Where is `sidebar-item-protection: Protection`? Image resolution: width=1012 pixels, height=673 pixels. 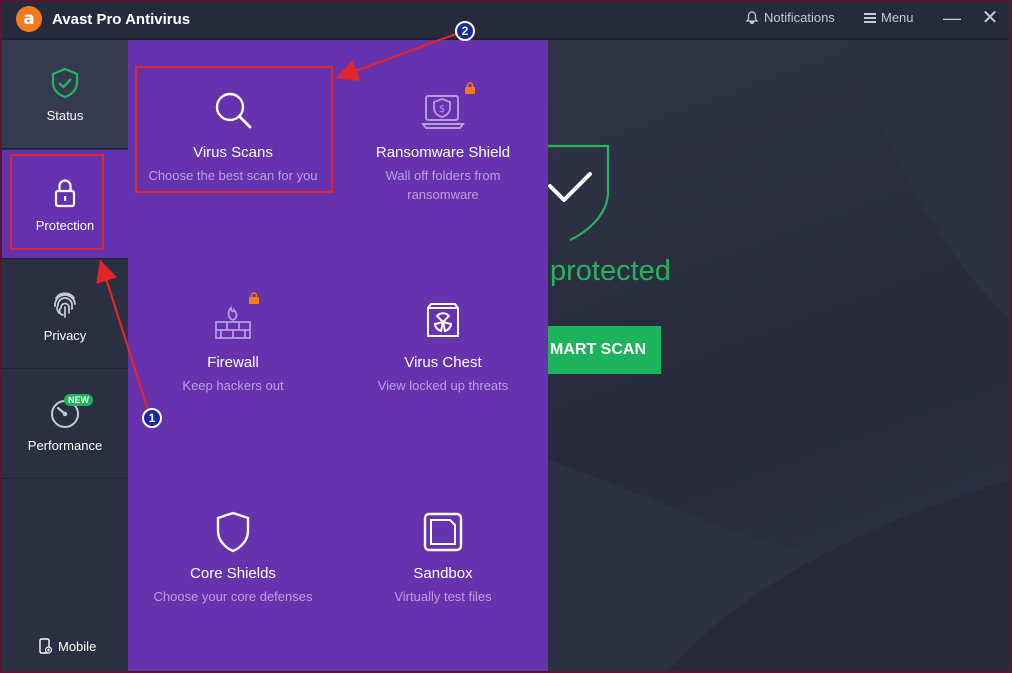 sidebar-item-protection: Protection is located at coordinates (65, 204).